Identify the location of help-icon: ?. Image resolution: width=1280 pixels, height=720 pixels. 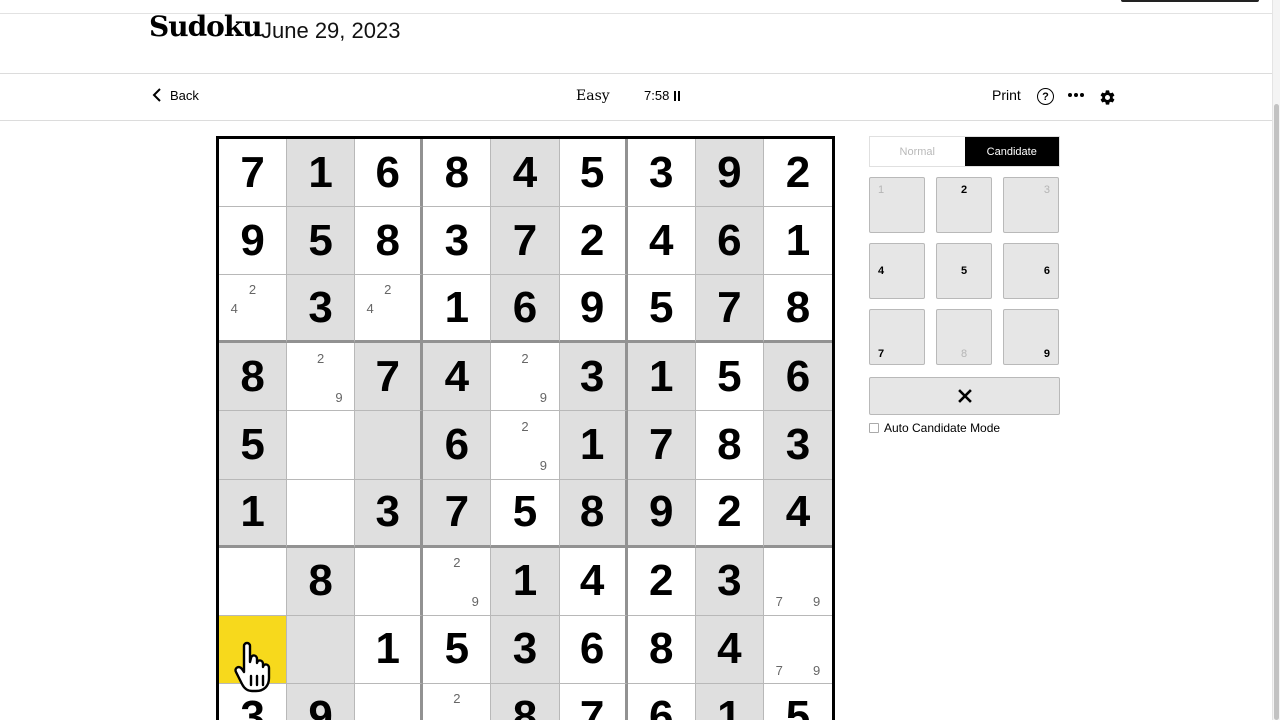
(1045, 96).